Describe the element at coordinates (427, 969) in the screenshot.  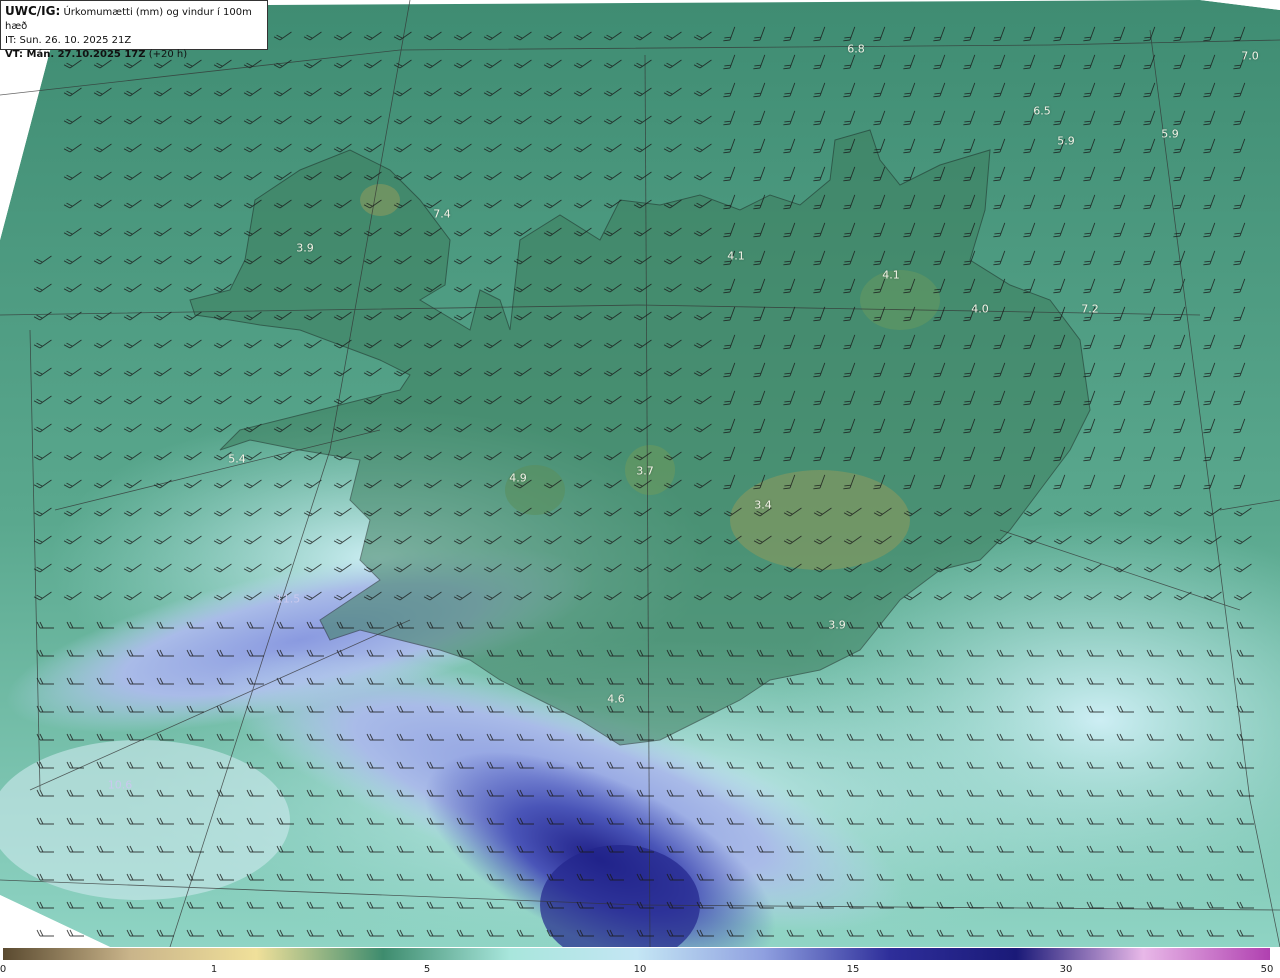
I see `colorbar-tick-label: 5` at that location.